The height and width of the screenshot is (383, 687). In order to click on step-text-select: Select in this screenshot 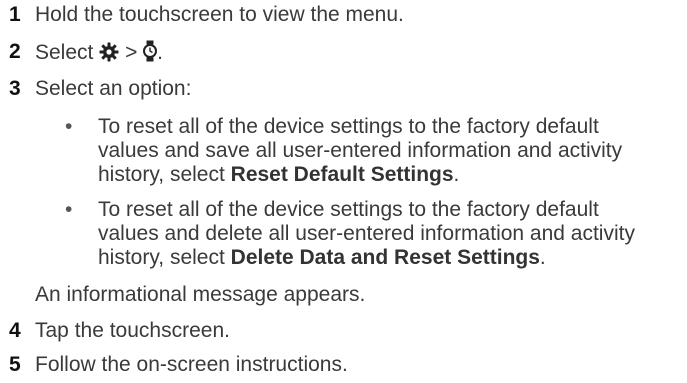, I will do `click(64, 52)`.